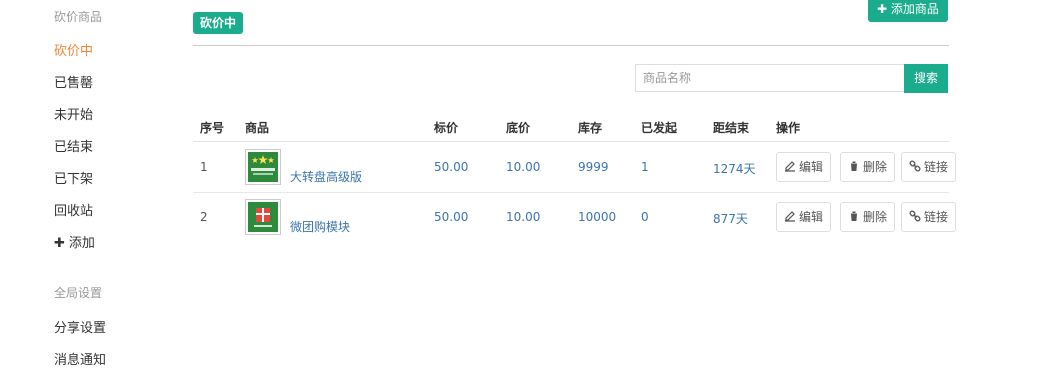  I want to click on sidebar-item-ended: 已结束, so click(73, 145).